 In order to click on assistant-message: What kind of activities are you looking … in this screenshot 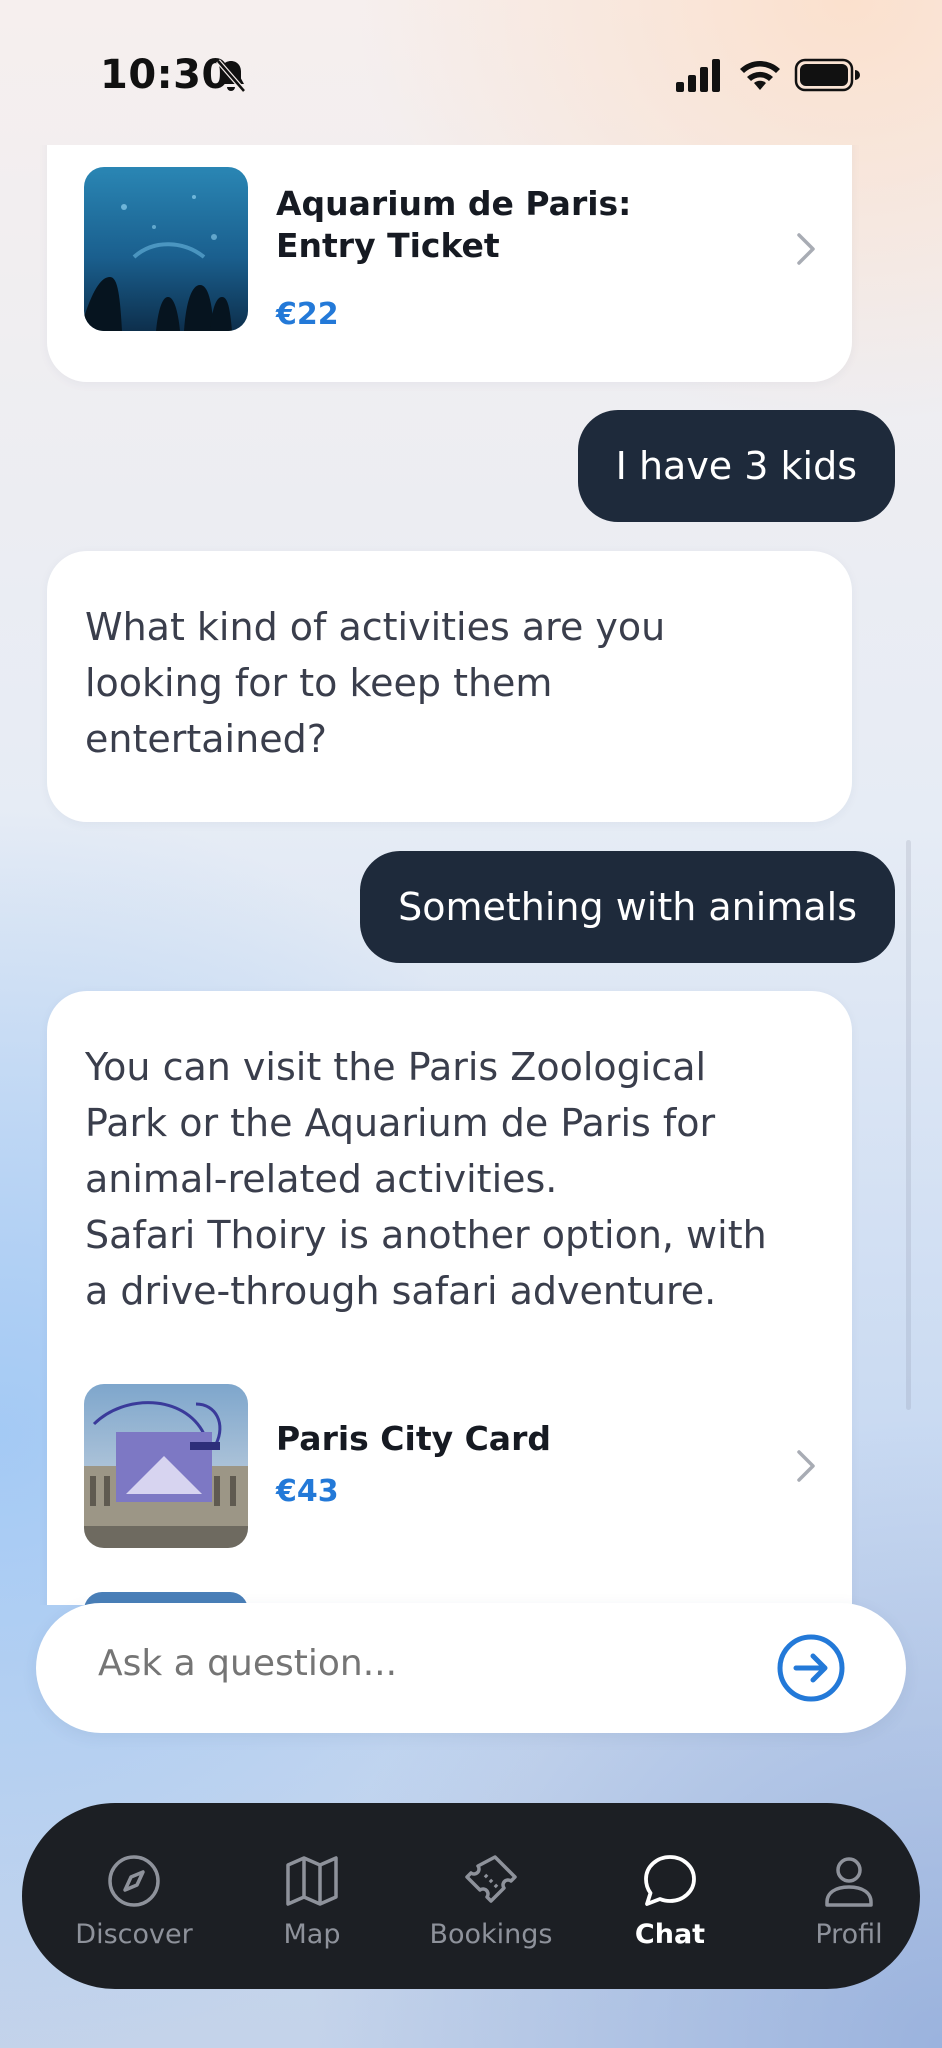, I will do `click(449, 686)`.